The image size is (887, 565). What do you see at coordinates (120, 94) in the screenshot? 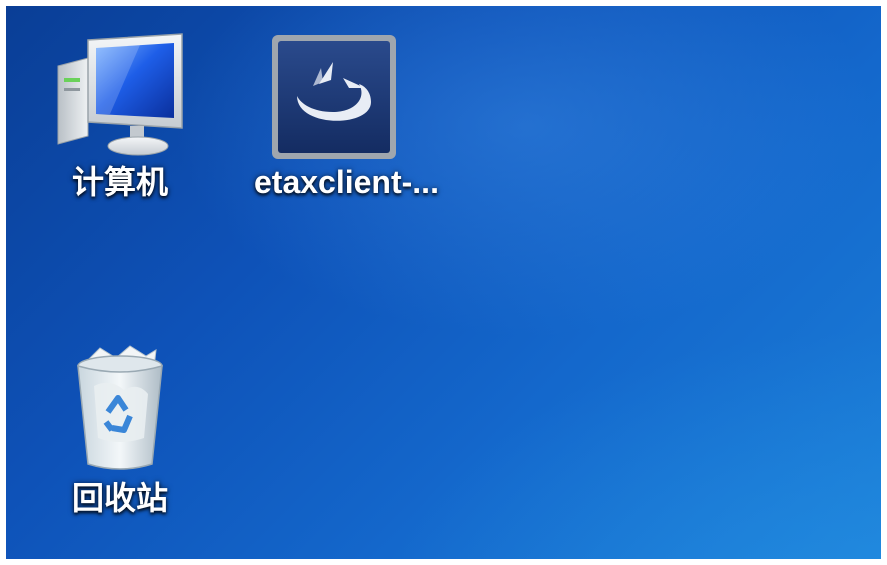
I see `computer-icon` at bounding box center [120, 94].